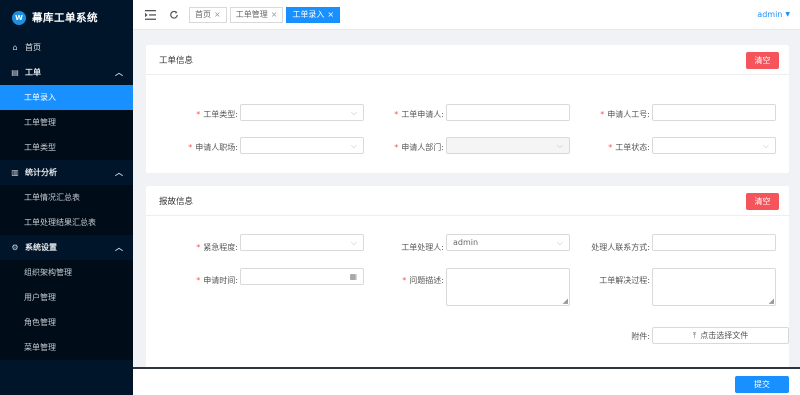  I want to click on tab-label: 首页, so click(203, 14).